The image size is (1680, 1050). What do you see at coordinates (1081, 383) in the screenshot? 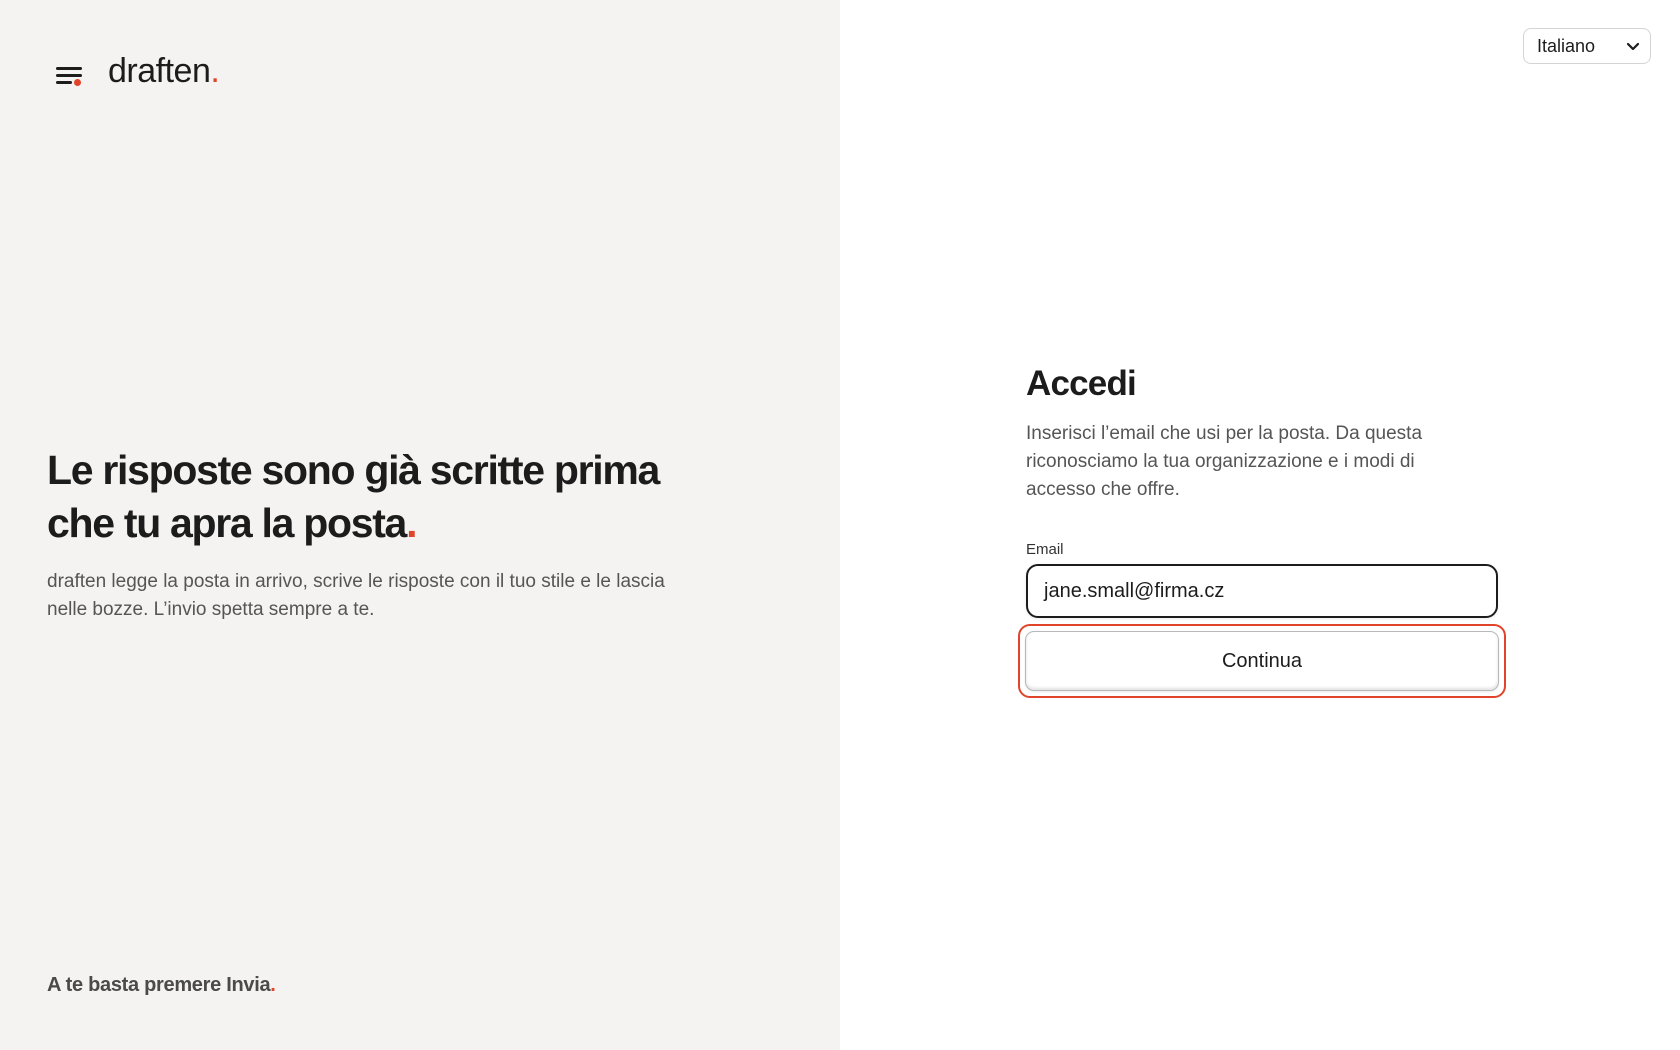
I see `login-title: Accedi` at bounding box center [1081, 383].